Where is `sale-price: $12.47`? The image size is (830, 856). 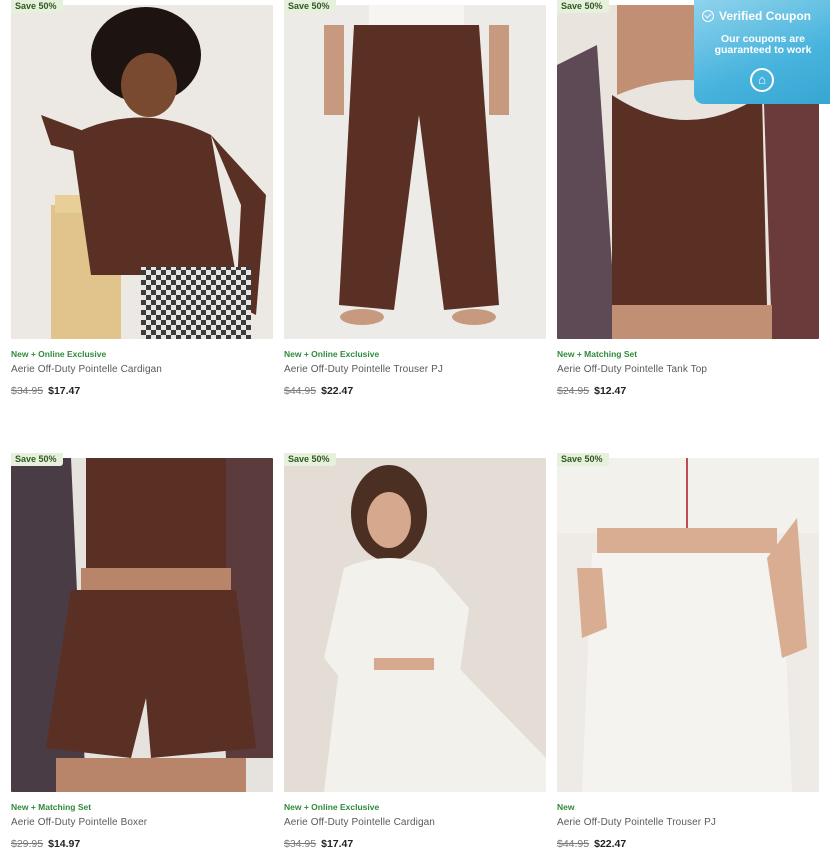 sale-price: $12.47 is located at coordinates (610, 391).